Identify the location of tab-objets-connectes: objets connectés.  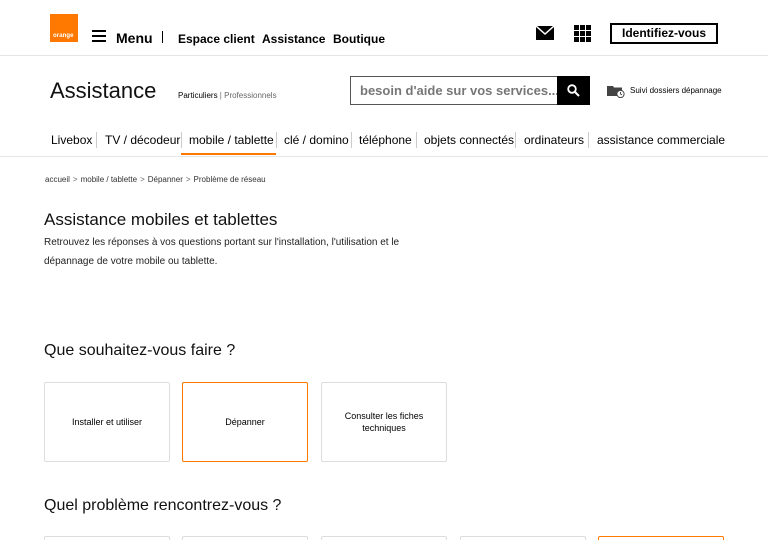
(469, 140).